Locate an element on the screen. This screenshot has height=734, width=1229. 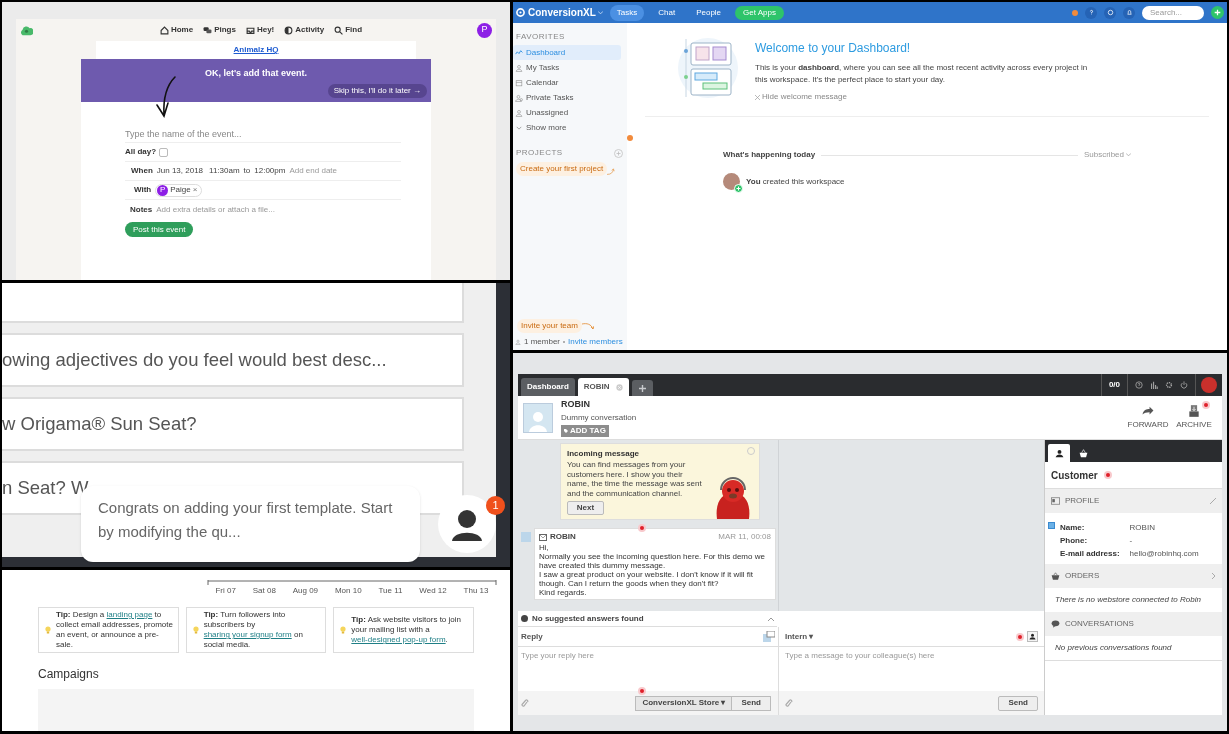
axis-label: Fri 07 is located at coordinates (225, 591).